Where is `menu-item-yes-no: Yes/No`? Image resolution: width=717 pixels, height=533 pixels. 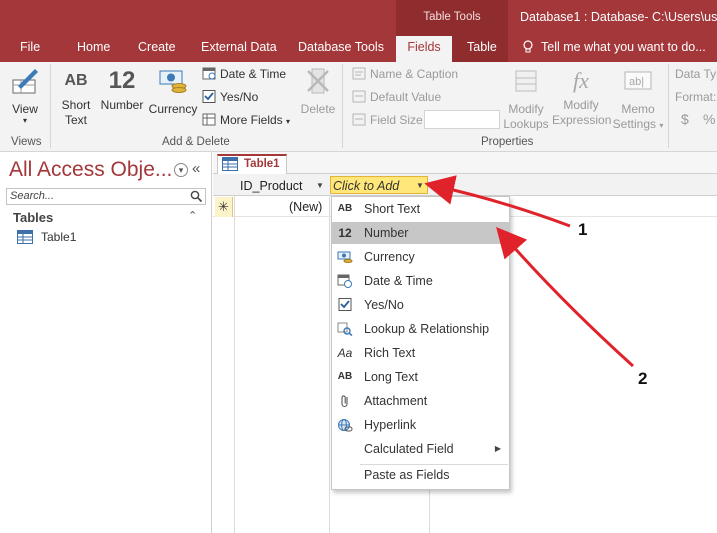
menu-item-yes-no: Yes/No is located at coordinates (420, 305).